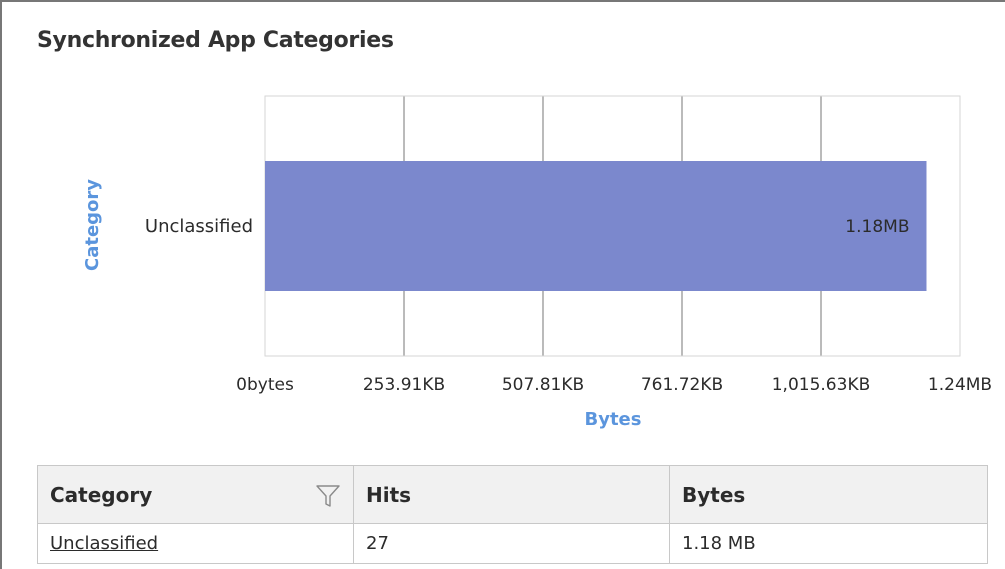 The width and height of the screenshot is (1005, 569). Describe the element at coordinates (328, 496) in the screenshot. I see `filter-icon` at that location.